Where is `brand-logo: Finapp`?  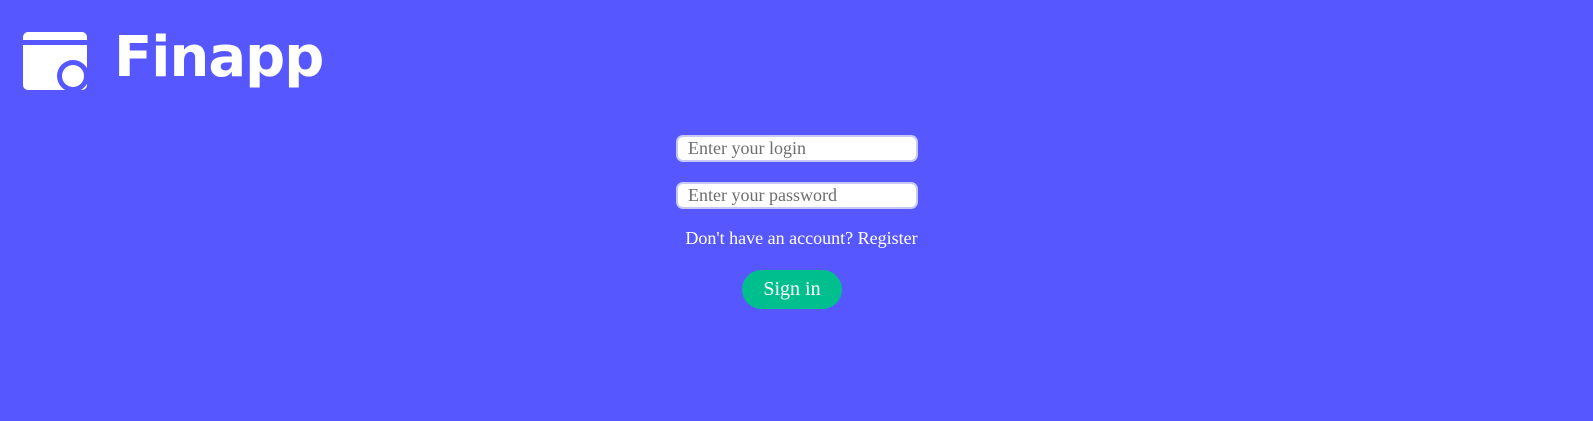 brand-logo: Finapp is located at coordinates (173, 59).